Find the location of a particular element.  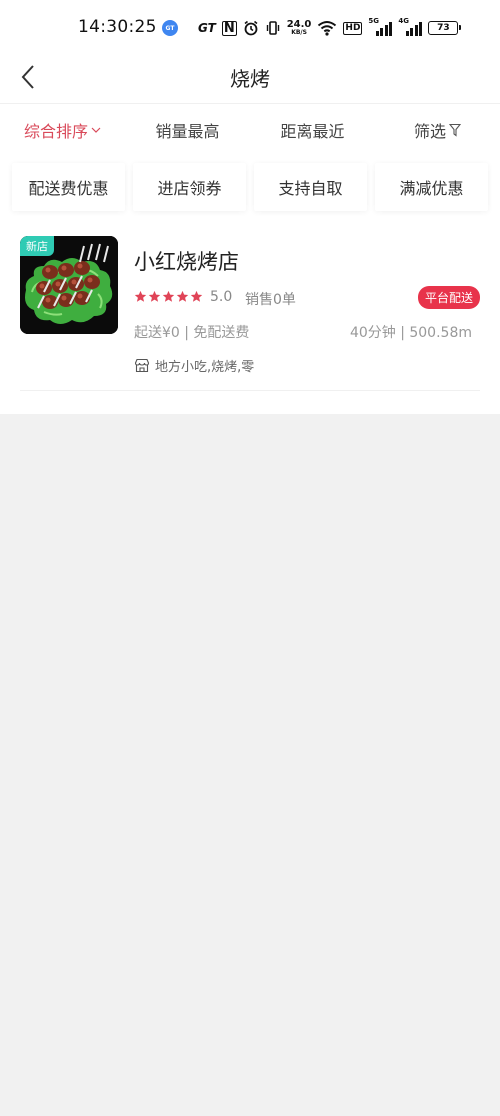

category-text: 地方小吃,烧烤,零 is located at coordinates (205, 367).